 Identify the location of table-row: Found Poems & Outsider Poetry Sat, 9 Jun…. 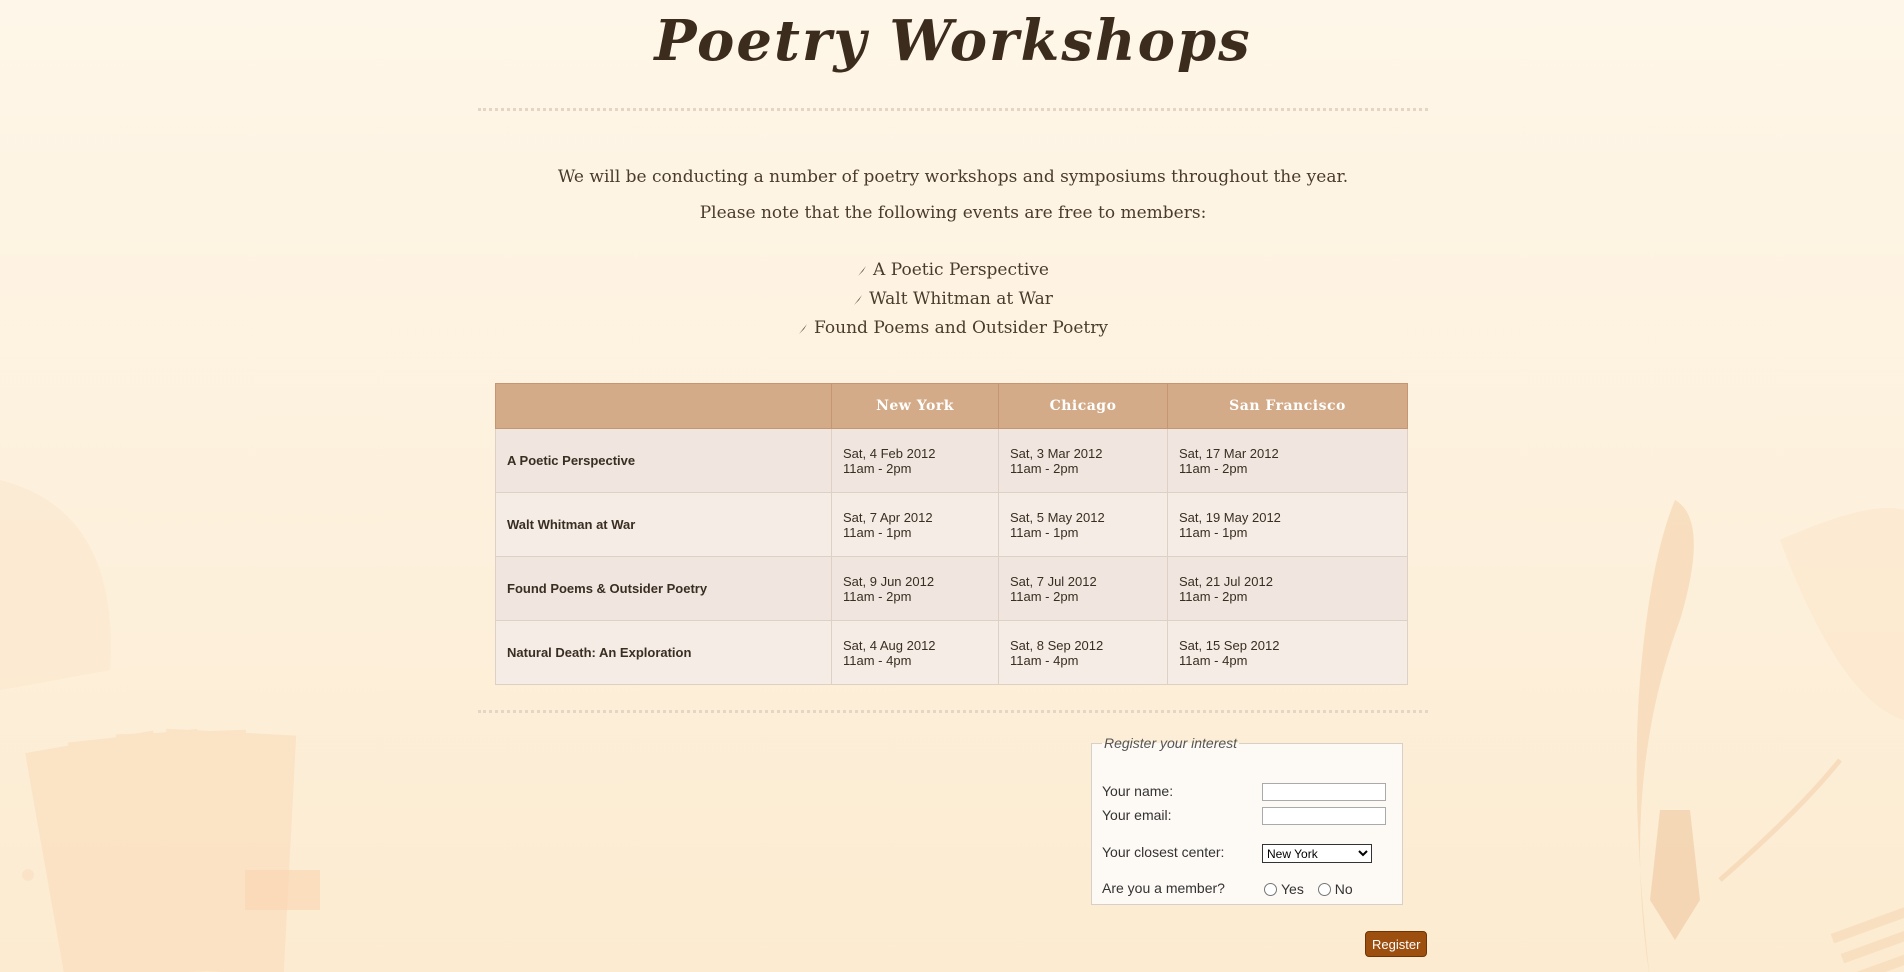
(951, 588).